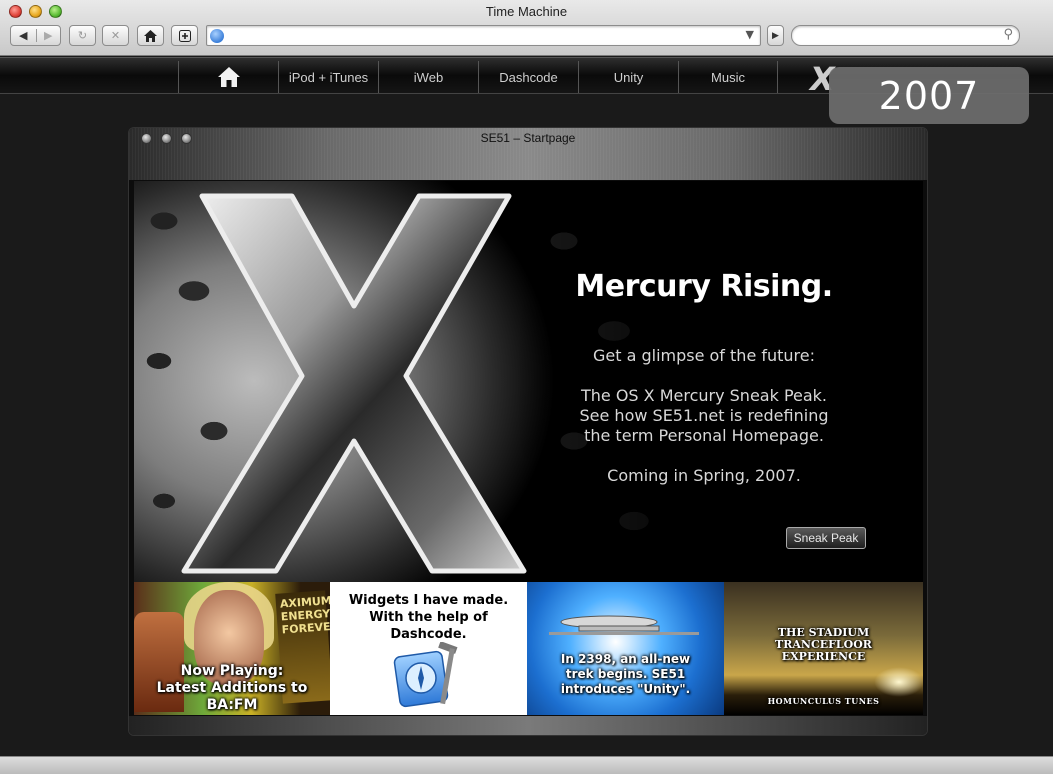 The height and width of the screenshot is (774, 1053). Describe the element at coordinates (644, 382) in the screenshot. I see `hero-fade` at that location.